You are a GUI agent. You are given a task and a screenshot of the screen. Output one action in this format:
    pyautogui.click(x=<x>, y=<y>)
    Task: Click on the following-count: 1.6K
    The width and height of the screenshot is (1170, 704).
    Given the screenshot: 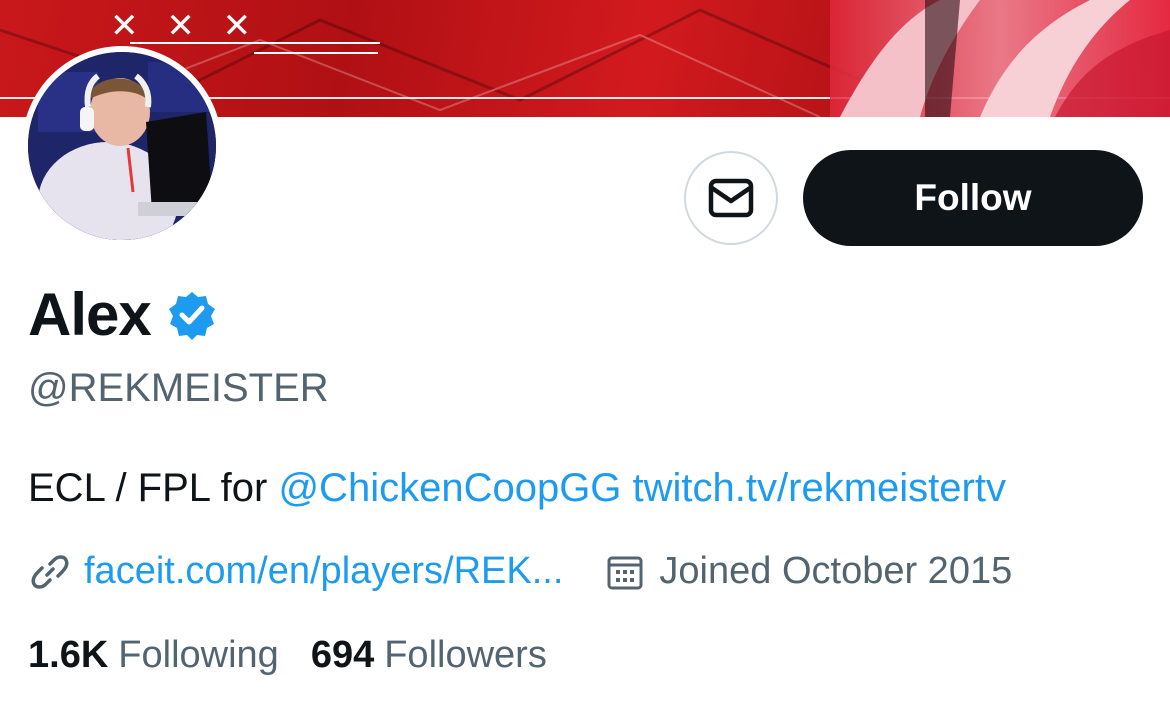 What is the action you would take?
    pyautogui.click(x=68, y=655)
    